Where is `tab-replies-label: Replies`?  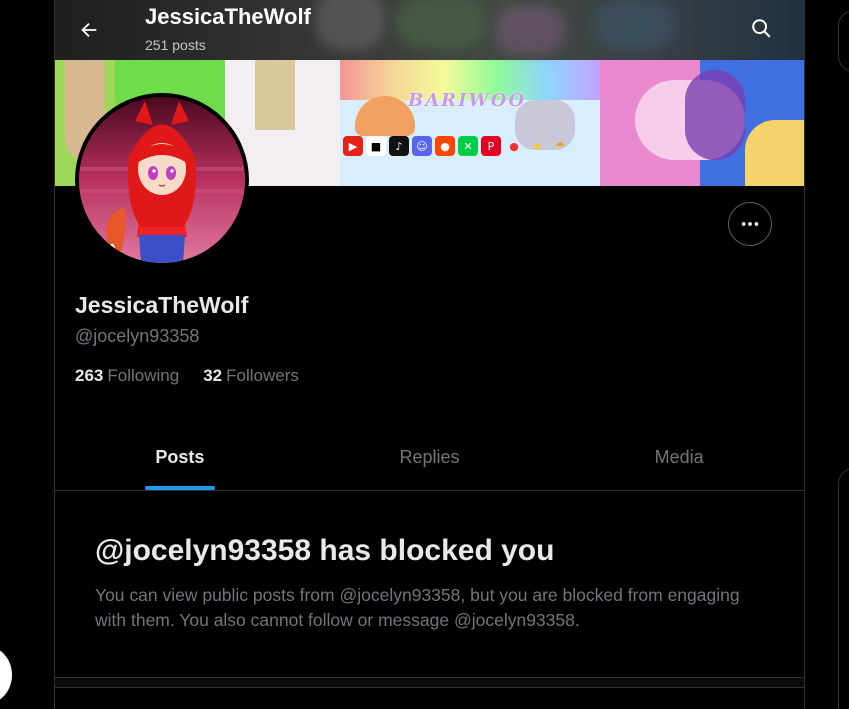 tab-replies-label: Replies is located at coordinates (429, 456).